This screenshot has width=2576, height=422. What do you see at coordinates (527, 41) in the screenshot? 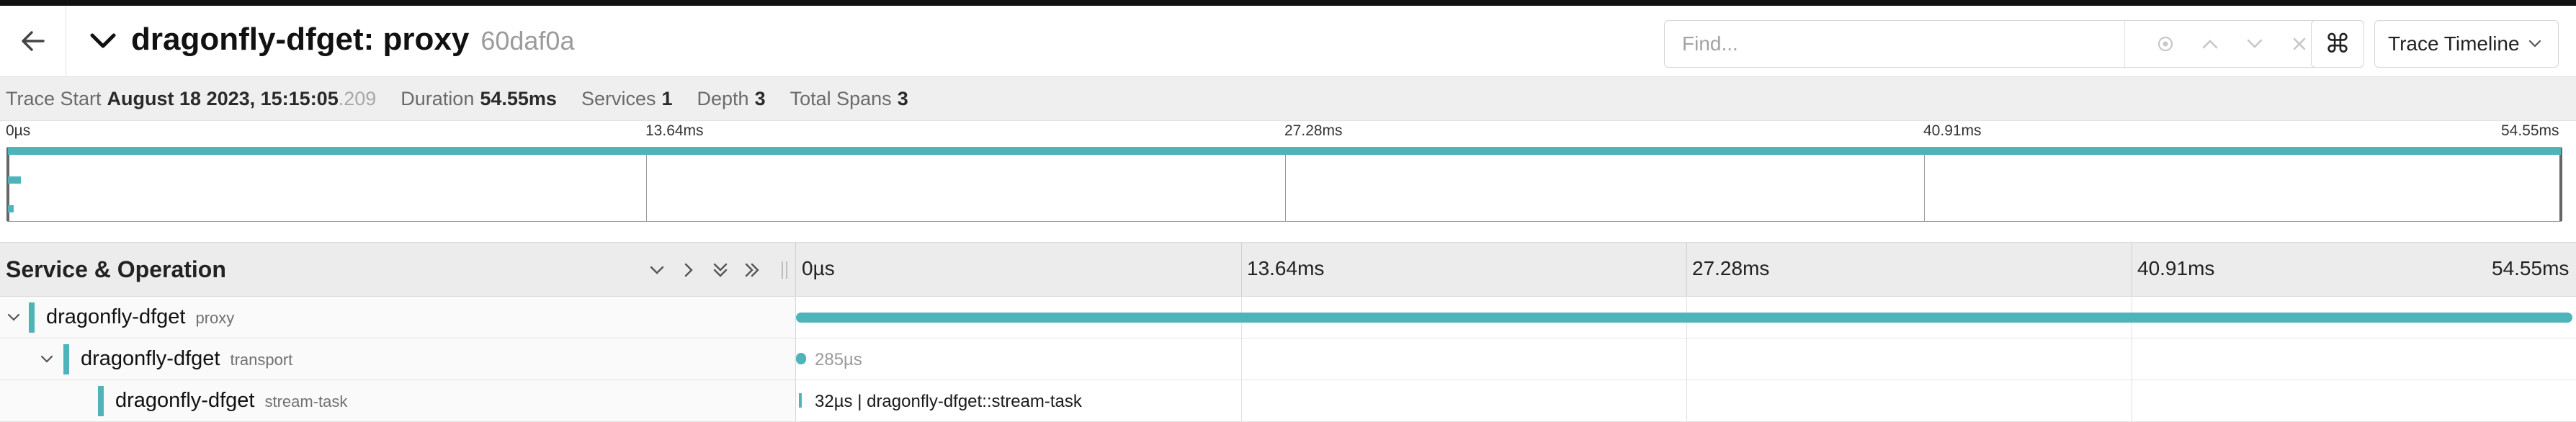
I see `trace-id: 60daf0a` at bounding box center [527, 41].